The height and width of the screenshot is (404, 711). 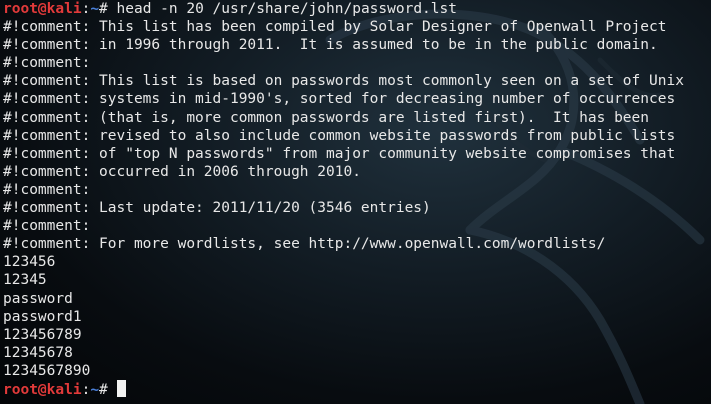 I want to click on output-line: 123456789, so click(x=42, y=334).